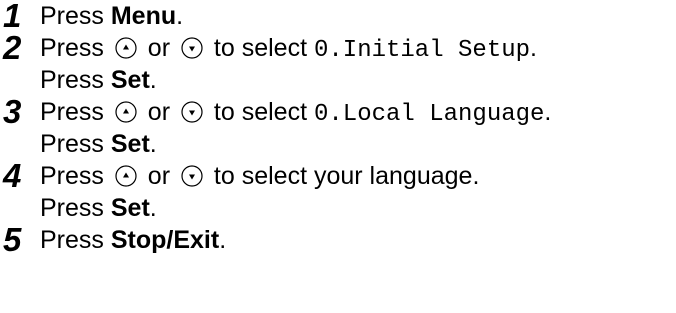 The height and width of the screenshot is (313, 676). I want to click on menu-key-label: Menu, so click(143, 16).